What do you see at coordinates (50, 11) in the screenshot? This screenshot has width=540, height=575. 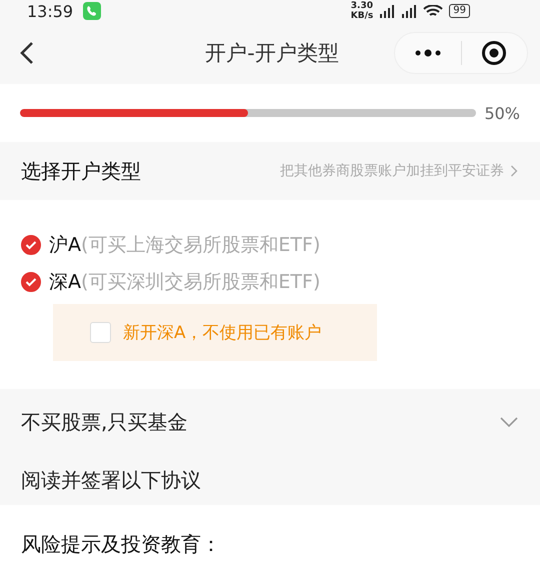 I see `status-time: 13:59` at bounding box center [50, 11].